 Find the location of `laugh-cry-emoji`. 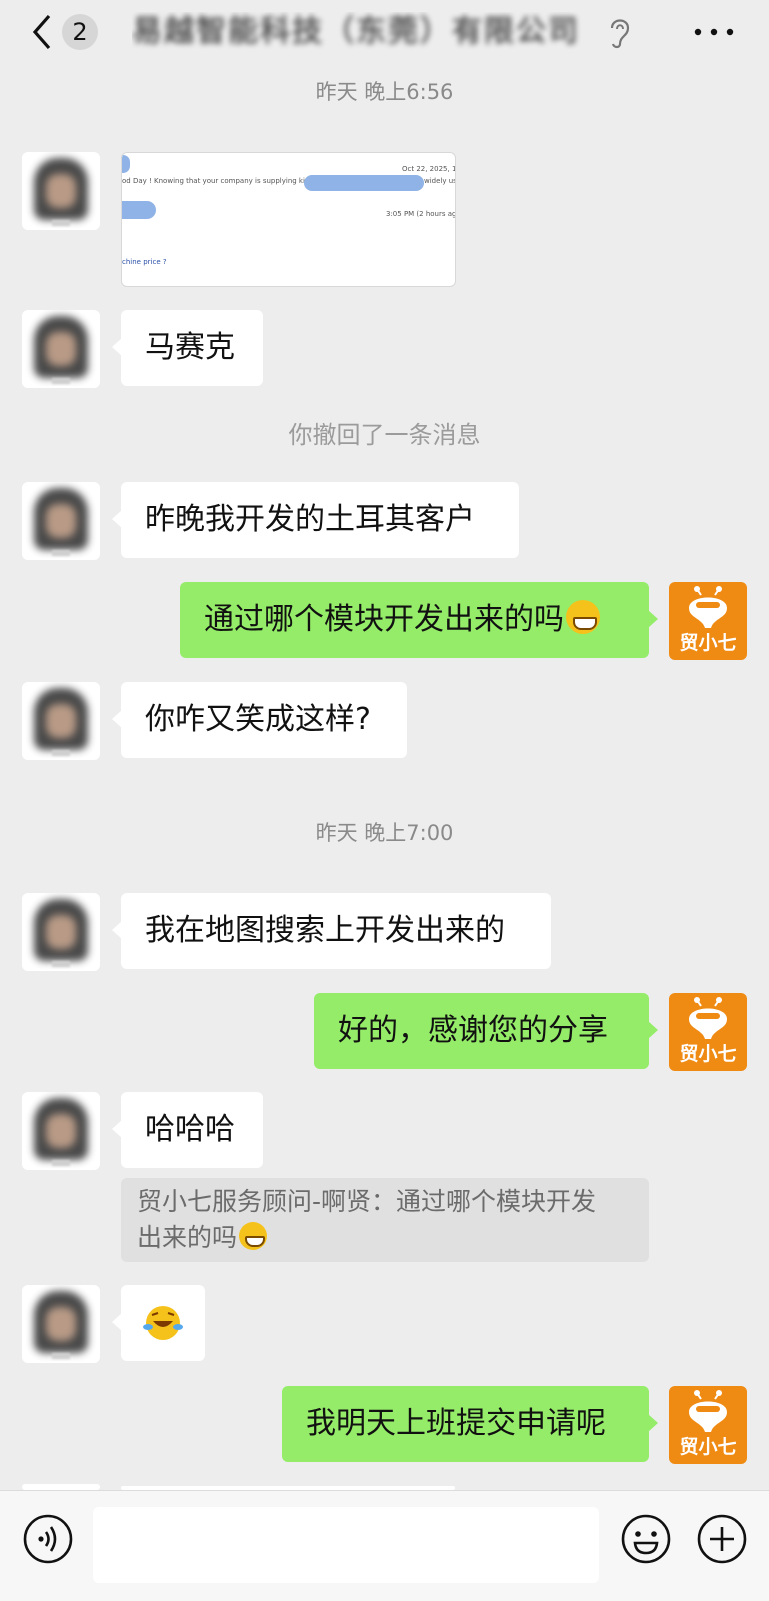

laugh-cry-emoji is located at coordinates (163, 1323).